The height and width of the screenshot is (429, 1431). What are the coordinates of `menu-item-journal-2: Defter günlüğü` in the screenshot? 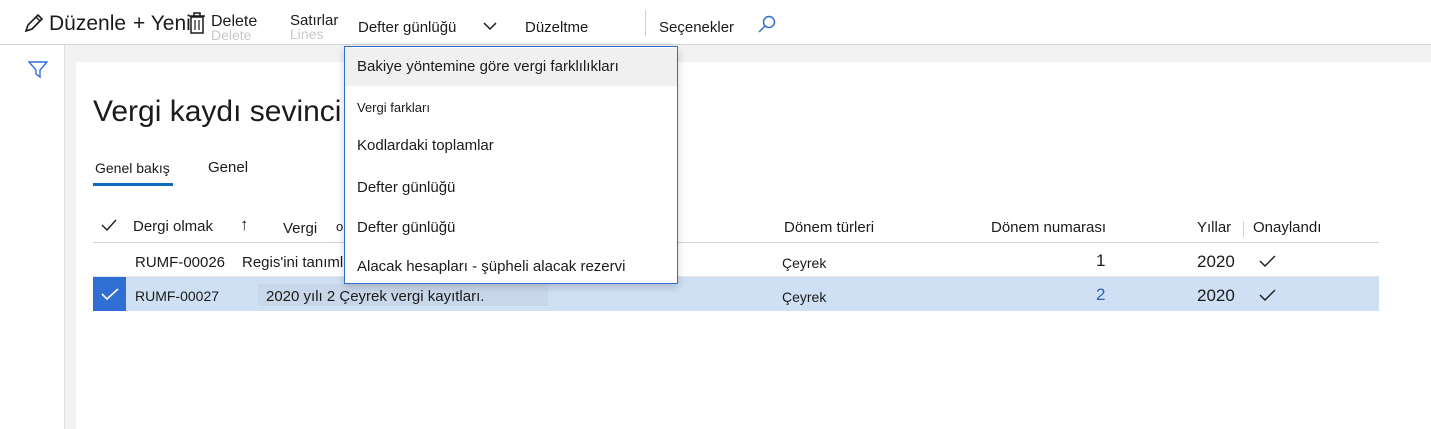 It's located at (511, 228).